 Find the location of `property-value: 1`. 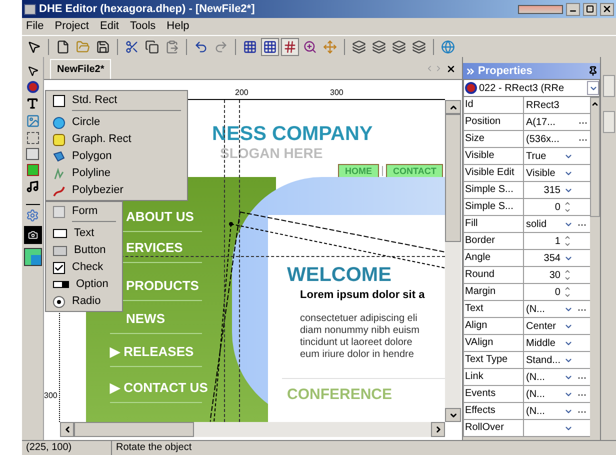

property-value: 1 is located at coordinates (557, 241).